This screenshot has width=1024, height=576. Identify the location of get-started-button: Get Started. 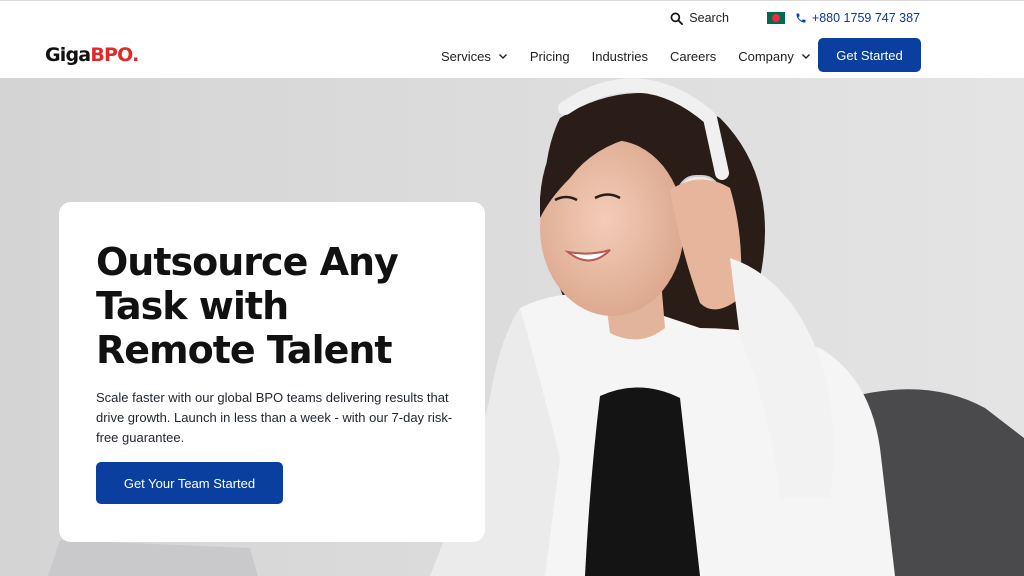
(869, 55).